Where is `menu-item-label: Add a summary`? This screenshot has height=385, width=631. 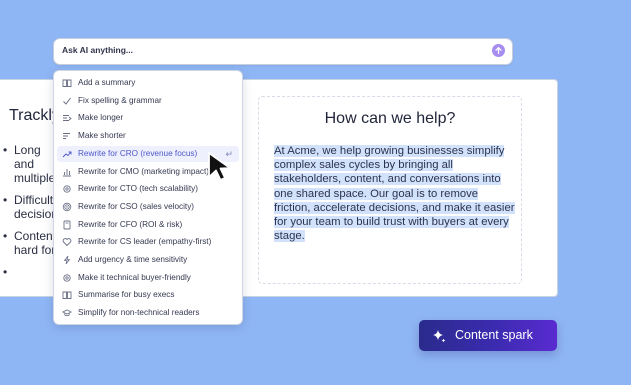 menu-item-label: Add a summary is located at coordinates (107, 82).